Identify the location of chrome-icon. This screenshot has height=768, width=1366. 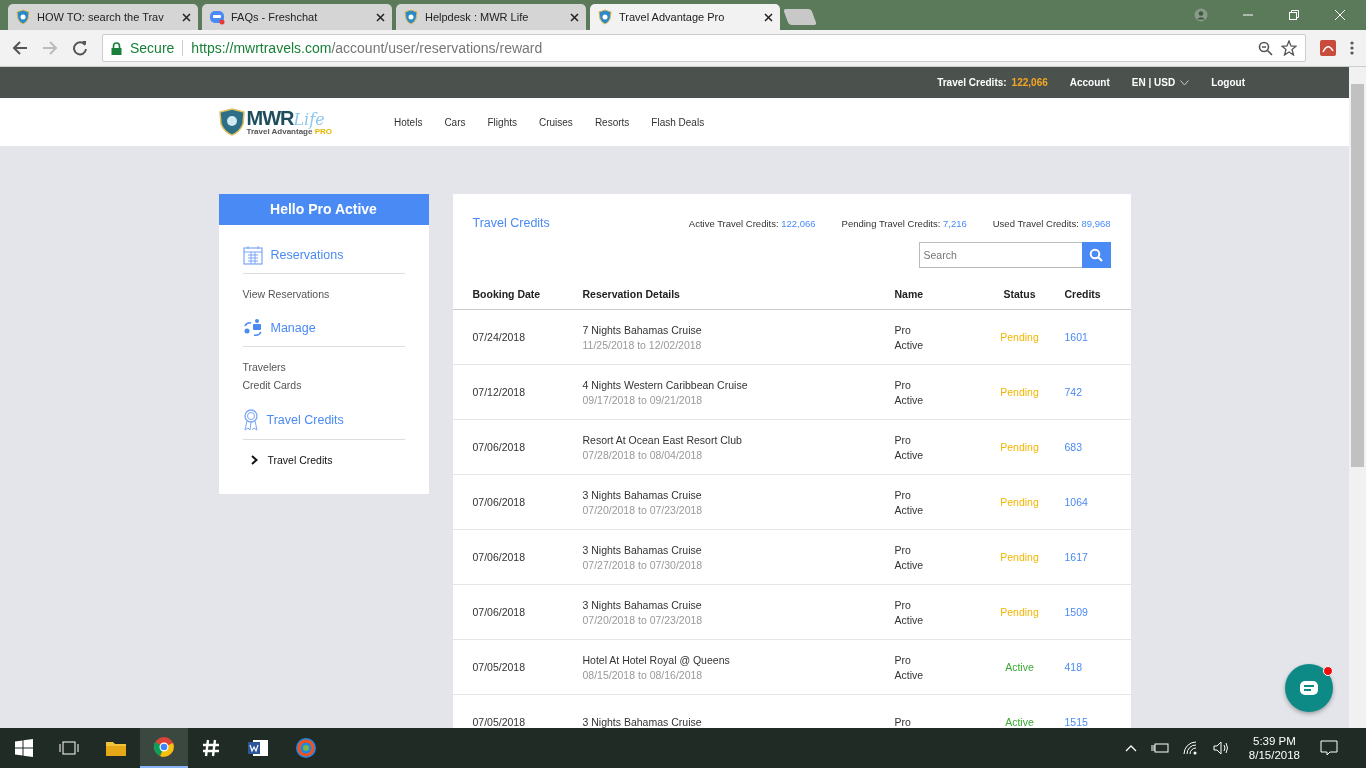
(164, 747).